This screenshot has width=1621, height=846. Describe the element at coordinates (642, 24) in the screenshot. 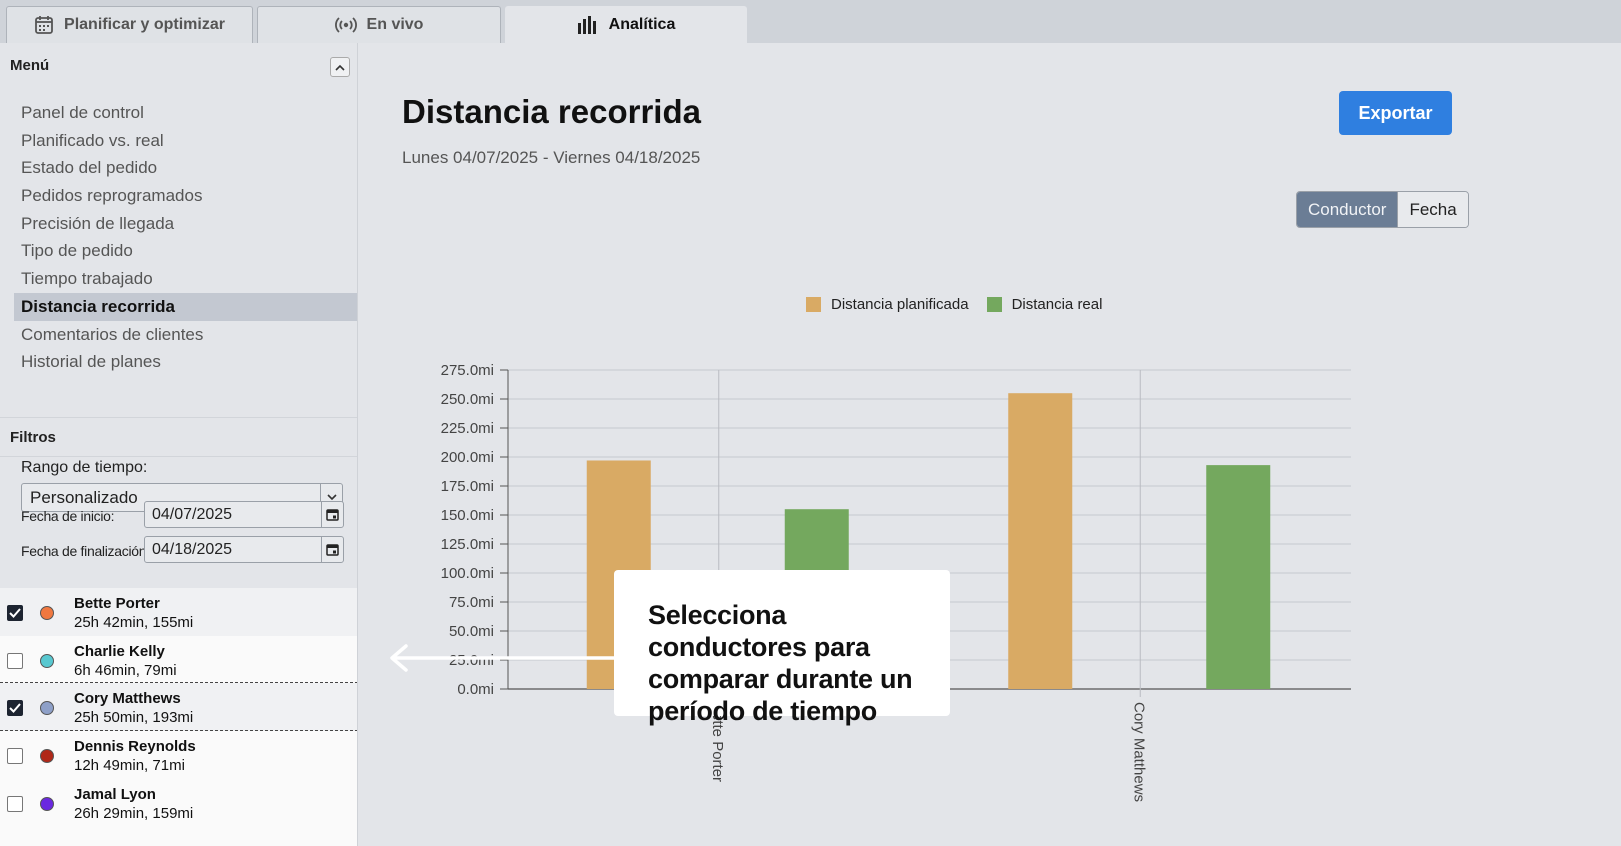

I see `tab-label: Analítica` at that location.